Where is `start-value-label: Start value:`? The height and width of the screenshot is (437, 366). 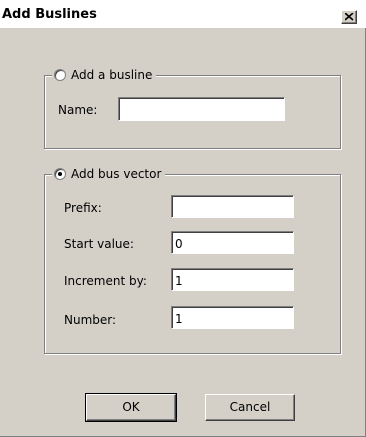 start-value-label: Start value: is located at coordinates (99, 244).